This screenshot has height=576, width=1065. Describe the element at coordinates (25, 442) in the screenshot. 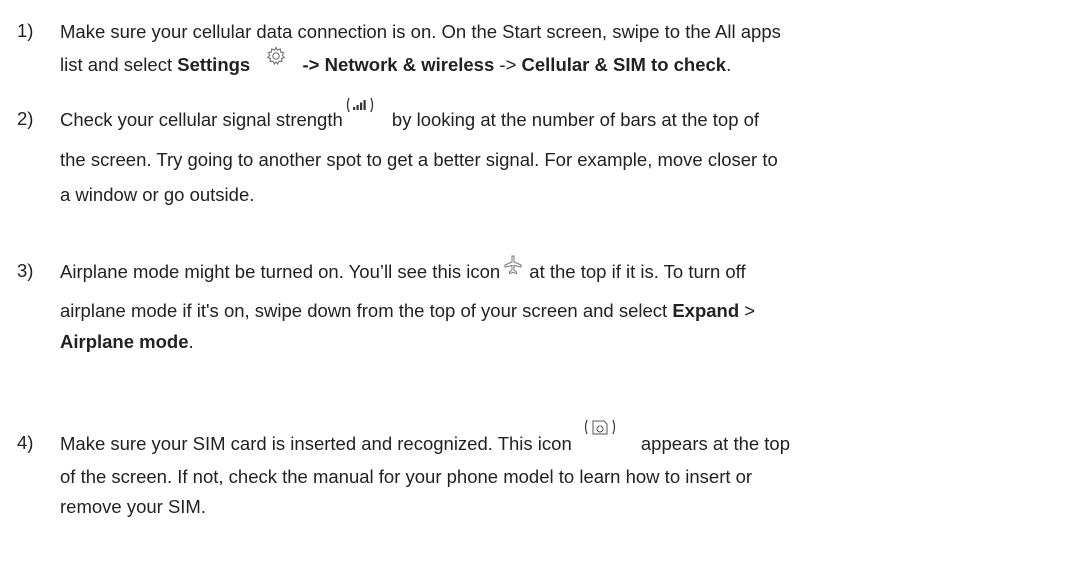

I see `step-number: 4)` at that location.